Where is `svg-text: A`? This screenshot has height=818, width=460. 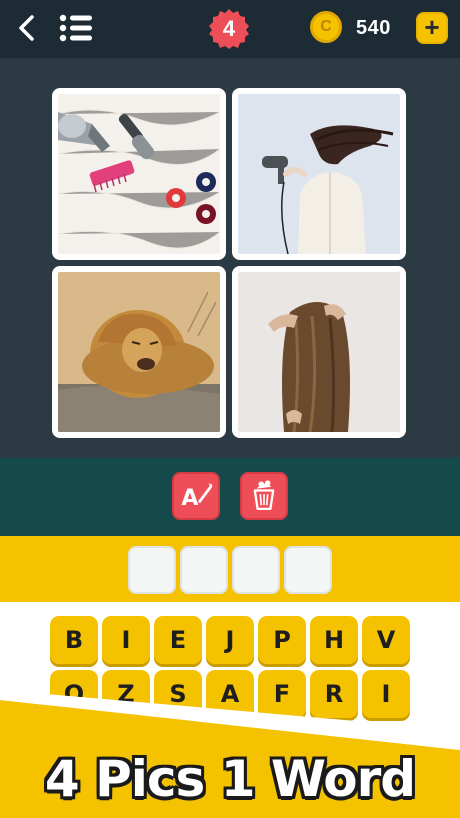
svg-text: A is located at coordinates (189, 498).